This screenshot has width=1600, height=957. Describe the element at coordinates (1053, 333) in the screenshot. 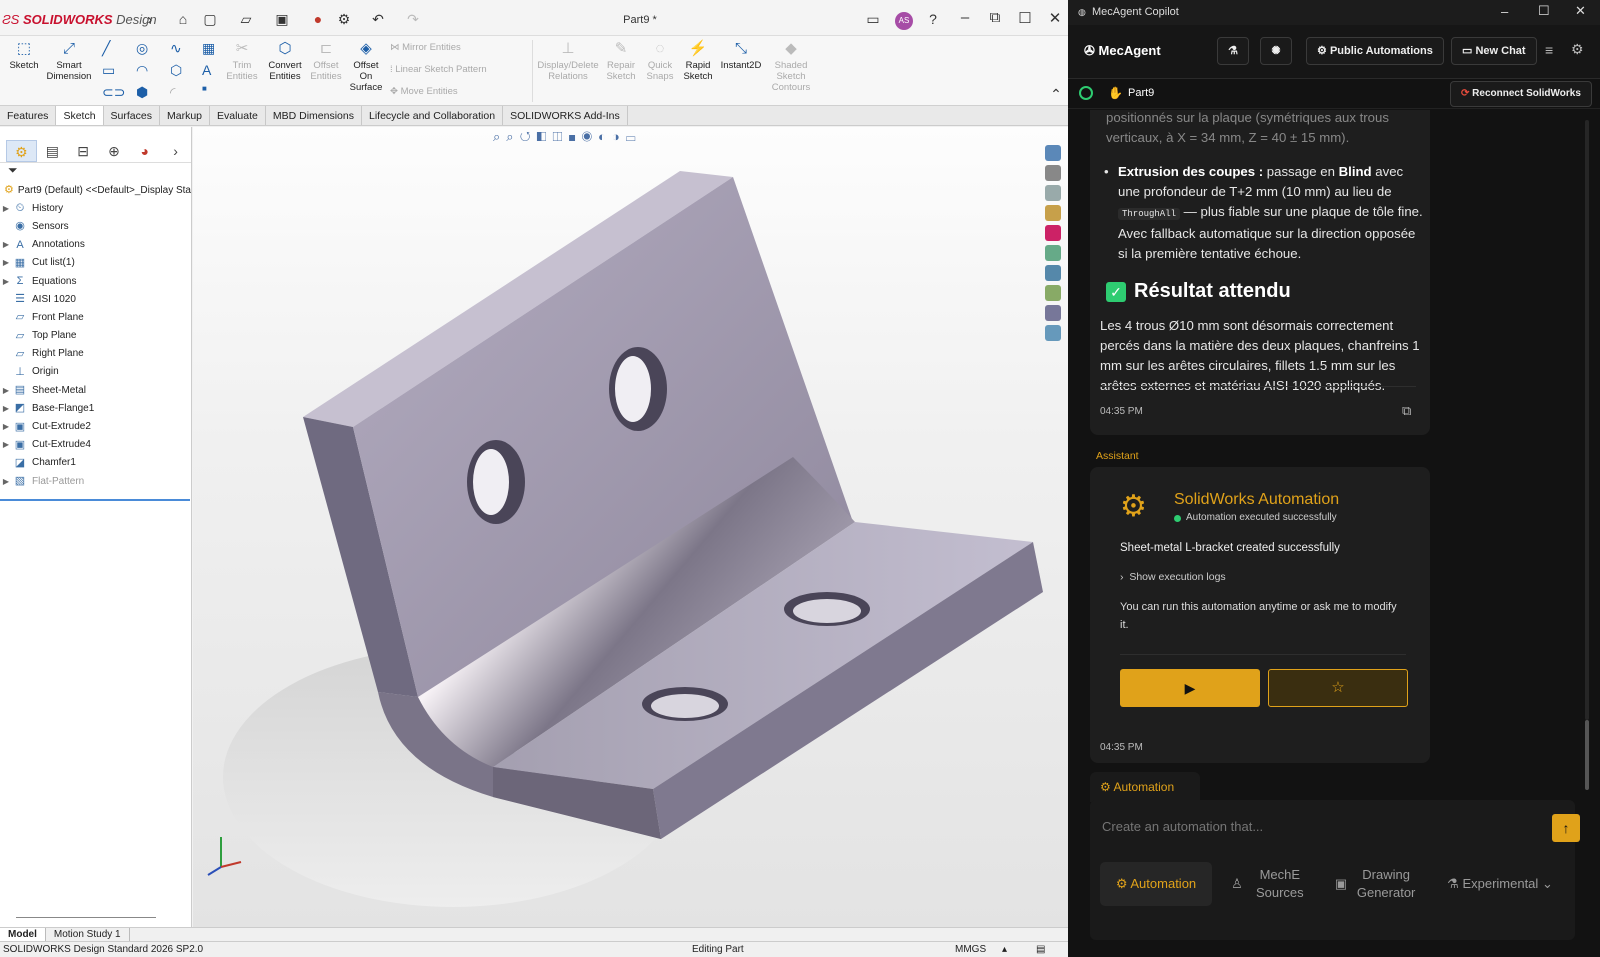

I see `people-icon` at that location.